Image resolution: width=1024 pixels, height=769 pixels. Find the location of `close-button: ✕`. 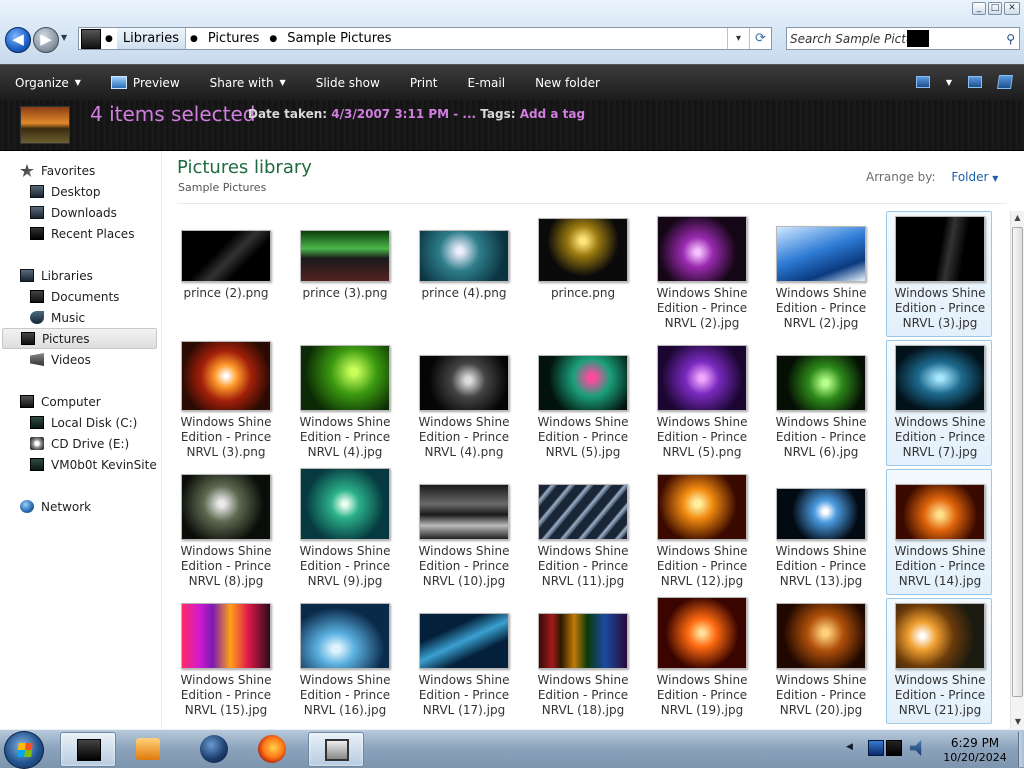

close-button: ✕ is located at coordinates (1012, 8).